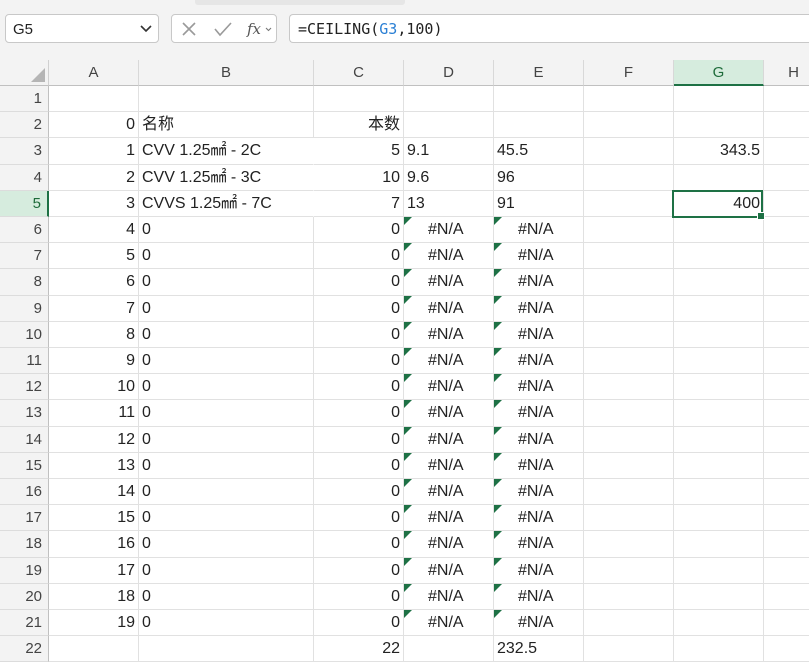 The width and height of the screenshot is (809, 662). What do you see at coordinates (719, 308) in the screenshot?
I see `cell-g9` at bounding box center [719, 308].